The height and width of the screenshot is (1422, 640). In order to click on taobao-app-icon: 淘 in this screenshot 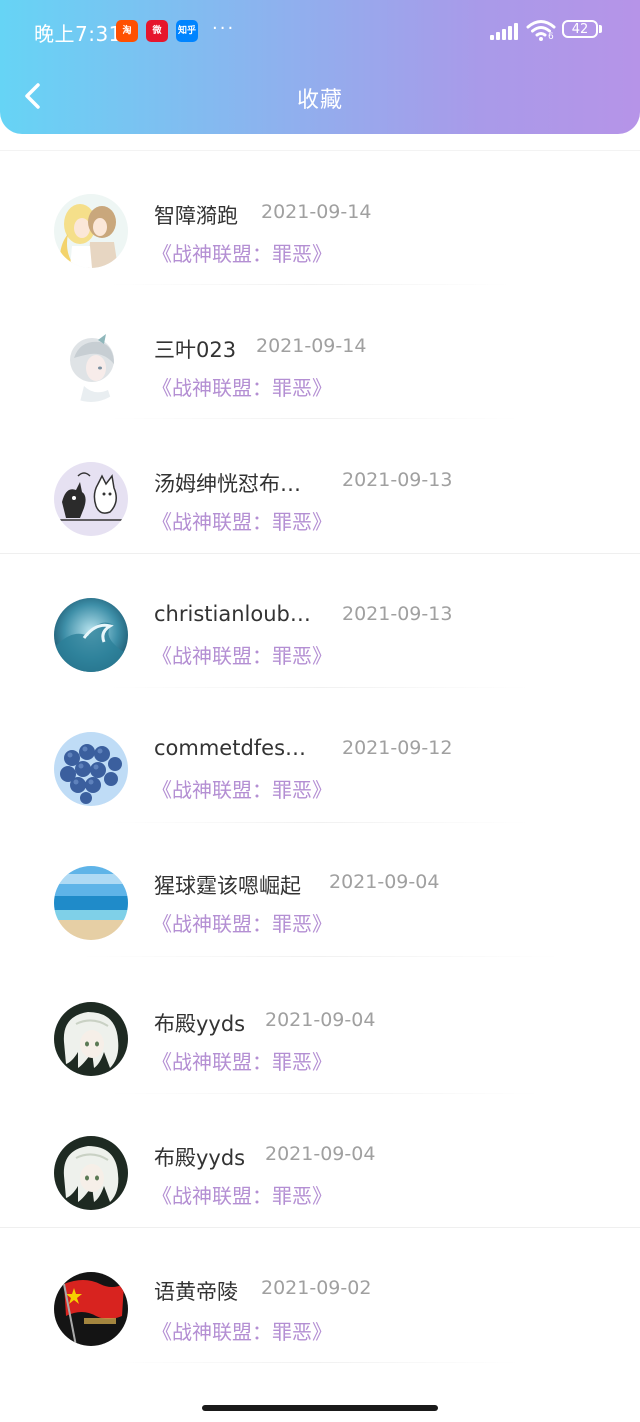, I will do `click(127, 31)`.